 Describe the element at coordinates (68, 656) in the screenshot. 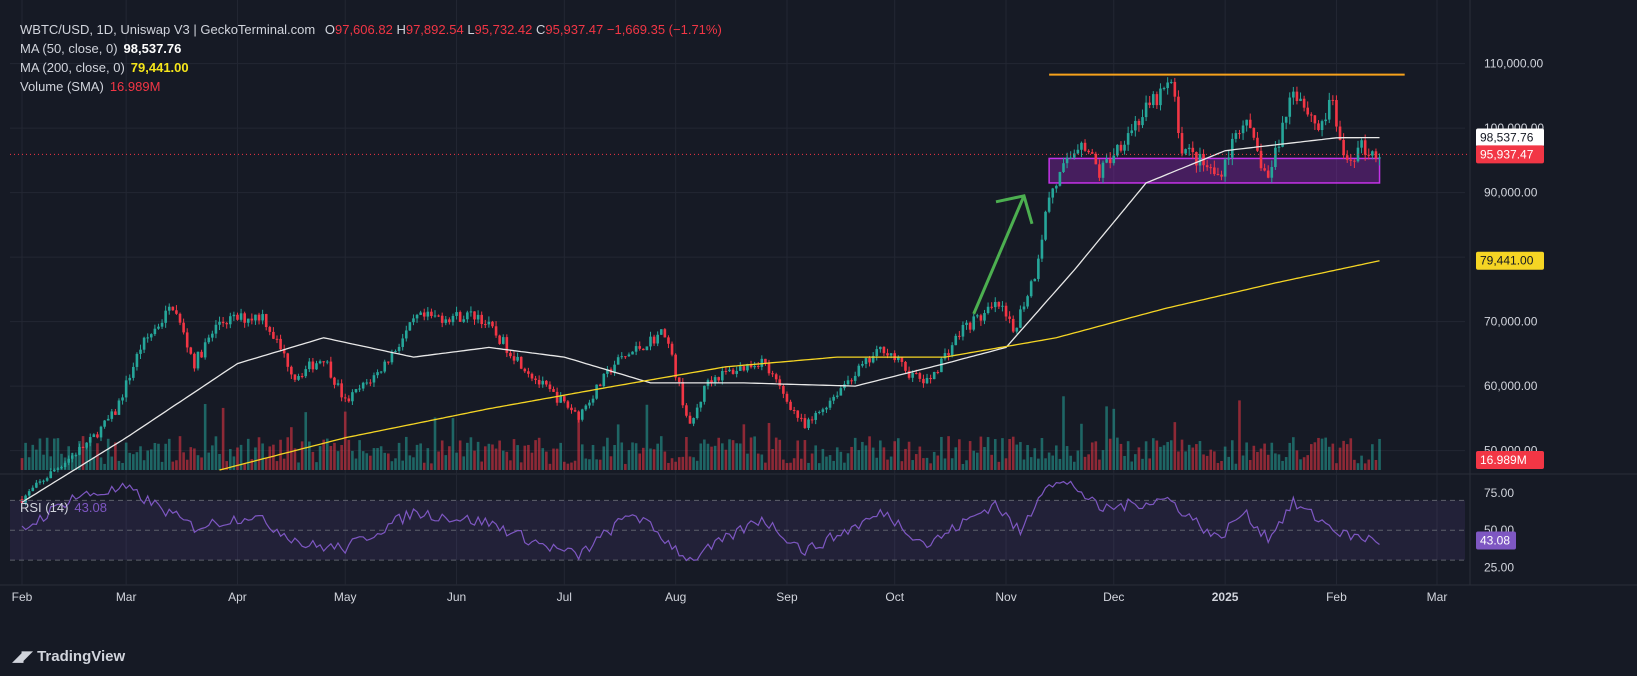

I see `tradingview-logo: ◢◤ TradingView` at that location.